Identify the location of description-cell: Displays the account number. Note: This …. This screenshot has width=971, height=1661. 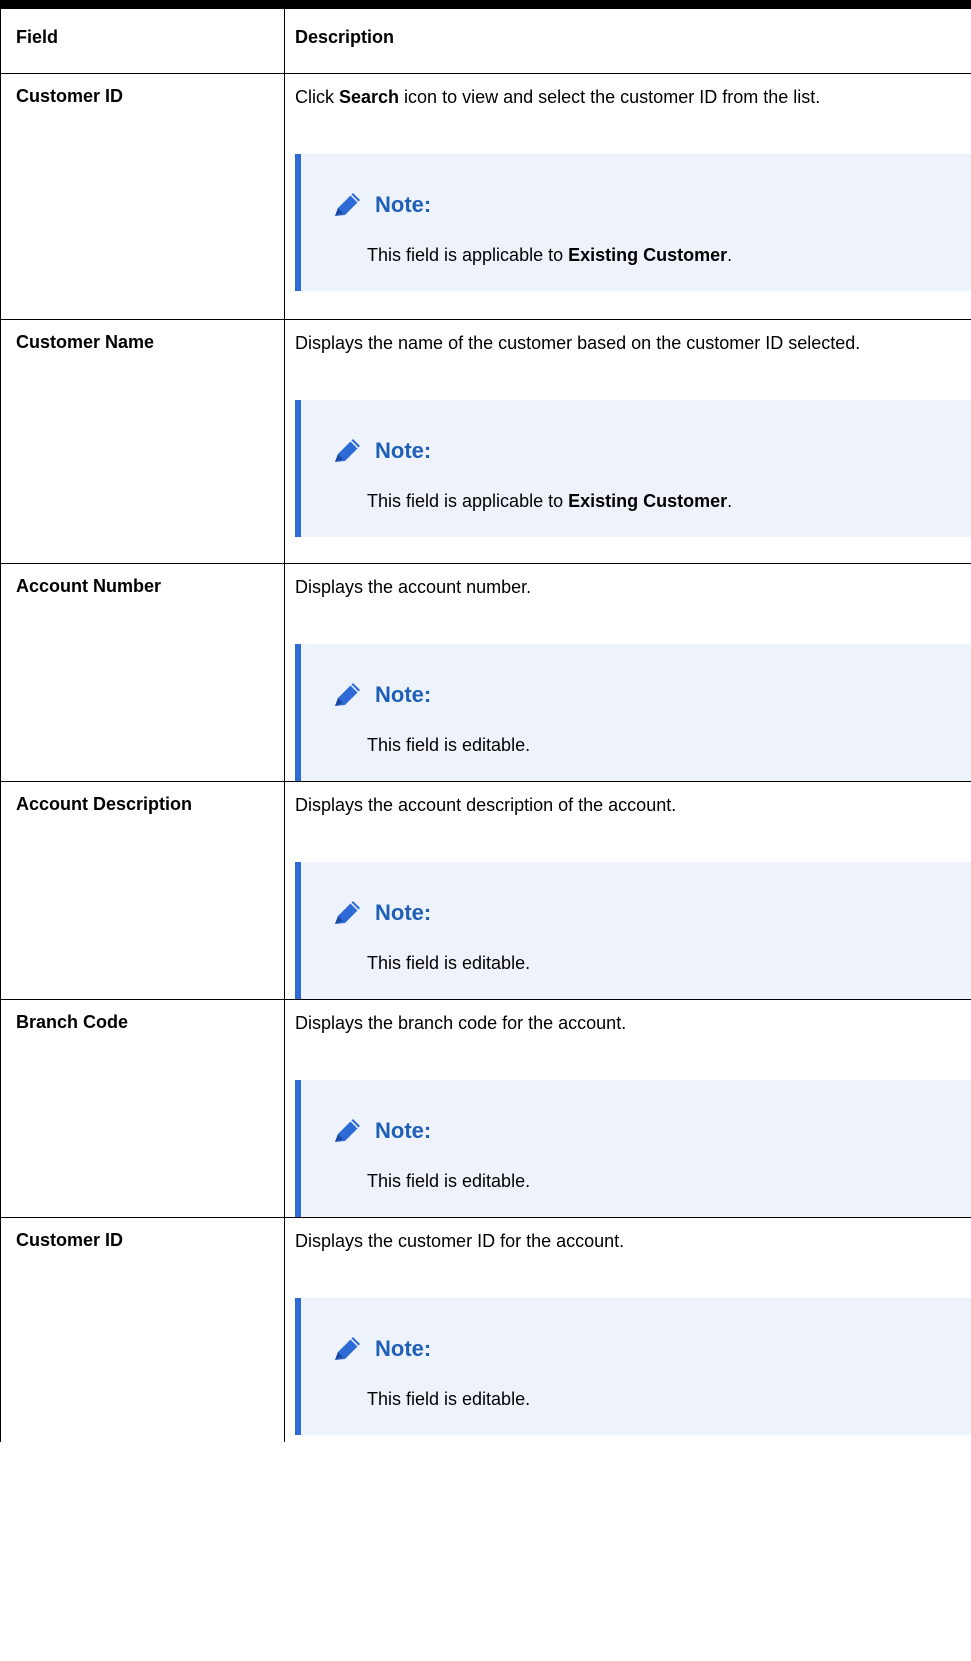
(627, 672).